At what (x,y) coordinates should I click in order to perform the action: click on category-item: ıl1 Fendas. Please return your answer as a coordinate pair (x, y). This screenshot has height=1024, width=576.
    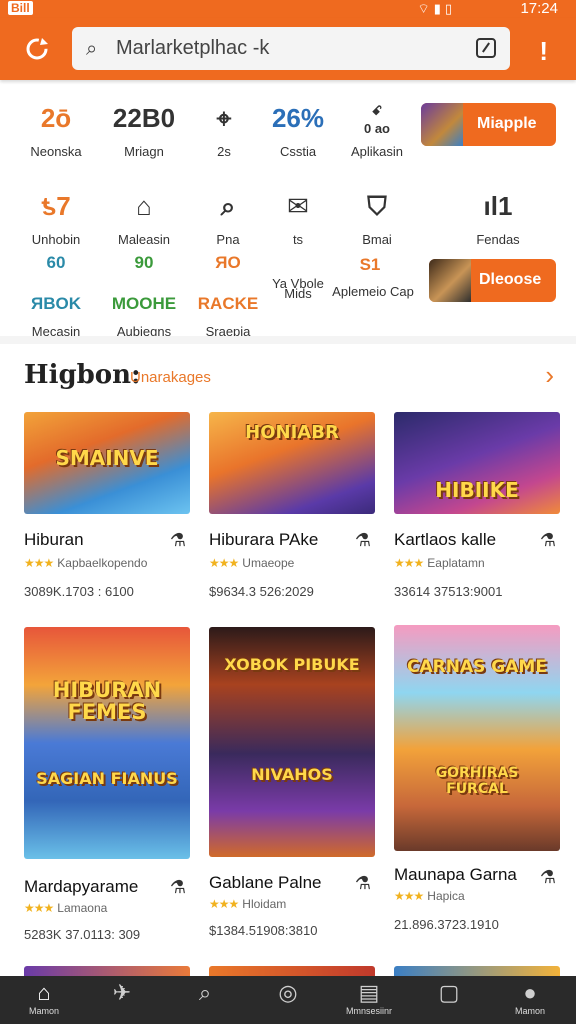
    Looking at the image, I should click on (498, 216).